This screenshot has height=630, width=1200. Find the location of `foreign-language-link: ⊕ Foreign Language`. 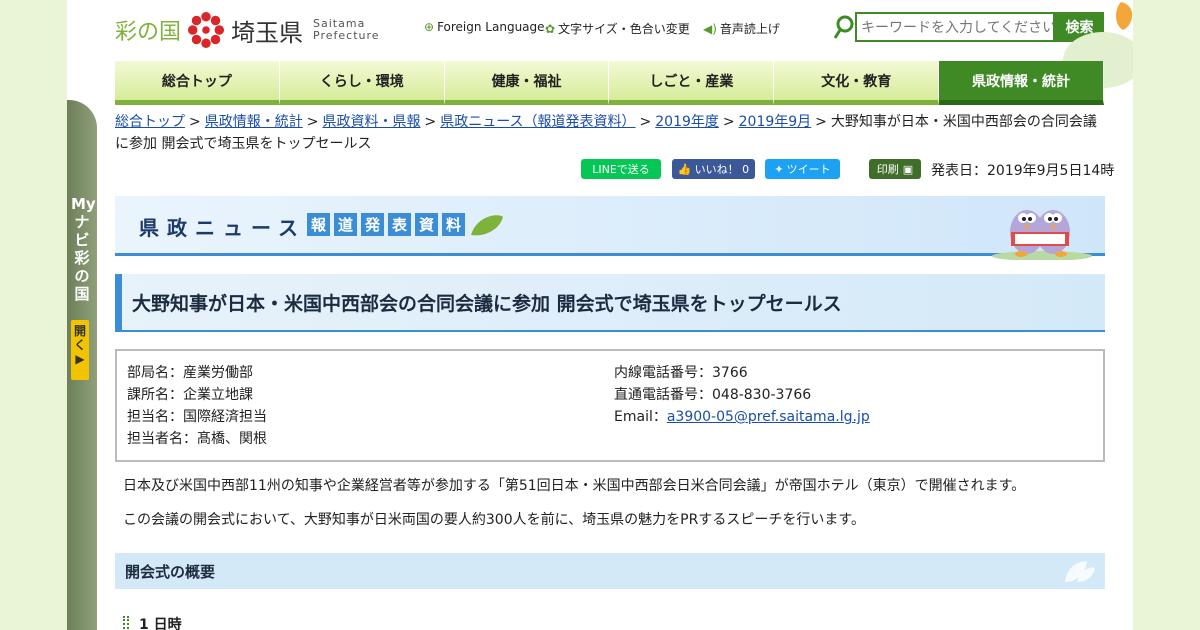

foreign-language-link: ⊕ Foreign Language is located at coordinates (484, 27).